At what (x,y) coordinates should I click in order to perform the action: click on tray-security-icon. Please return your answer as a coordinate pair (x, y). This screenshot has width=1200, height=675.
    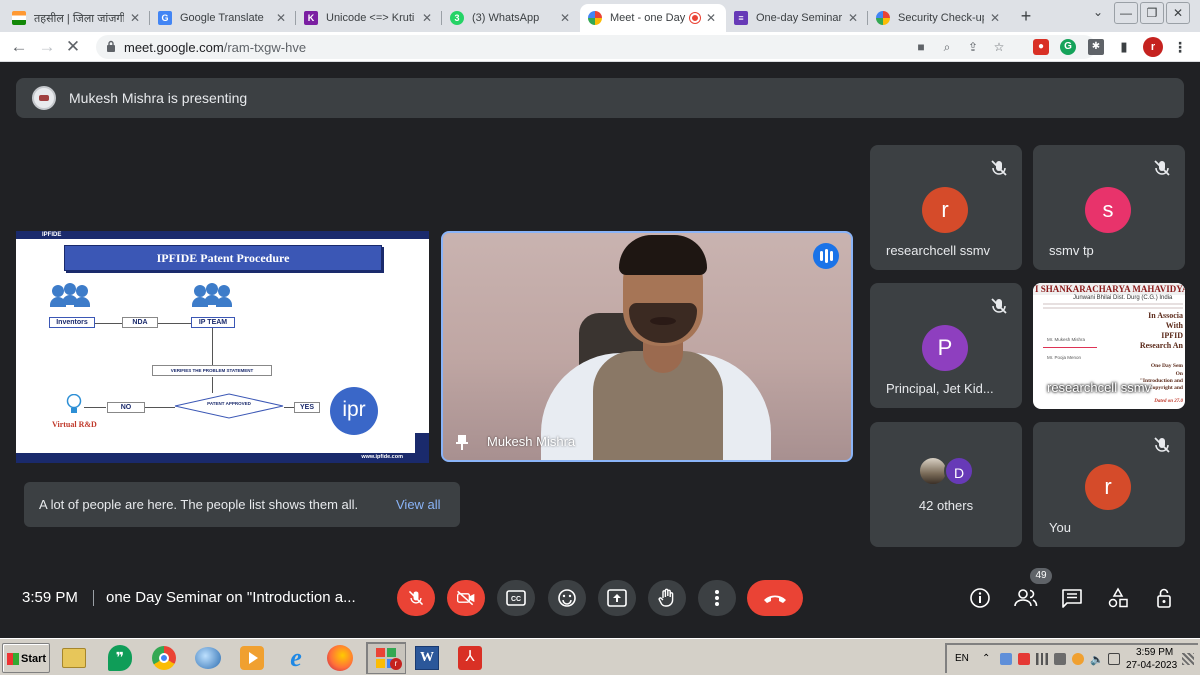
    Looking at the image, I should click on (1024, 659).